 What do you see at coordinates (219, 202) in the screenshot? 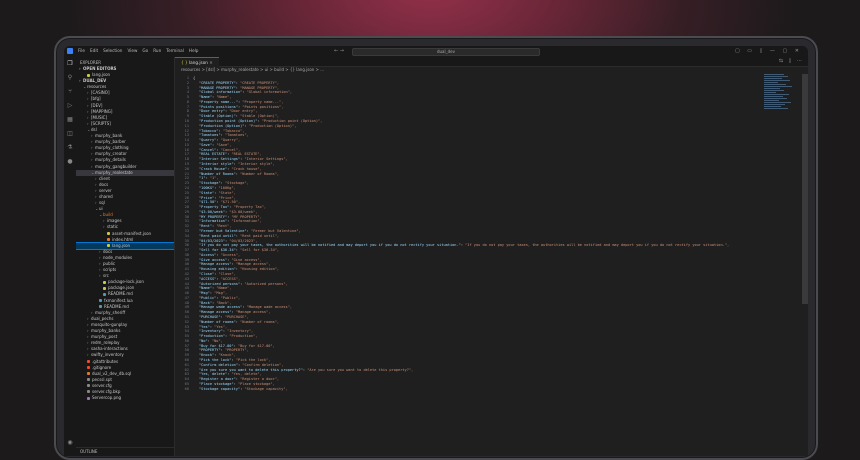
I see `code-line: "$71.50": "$71.50",` at bounding box center [219, 202].